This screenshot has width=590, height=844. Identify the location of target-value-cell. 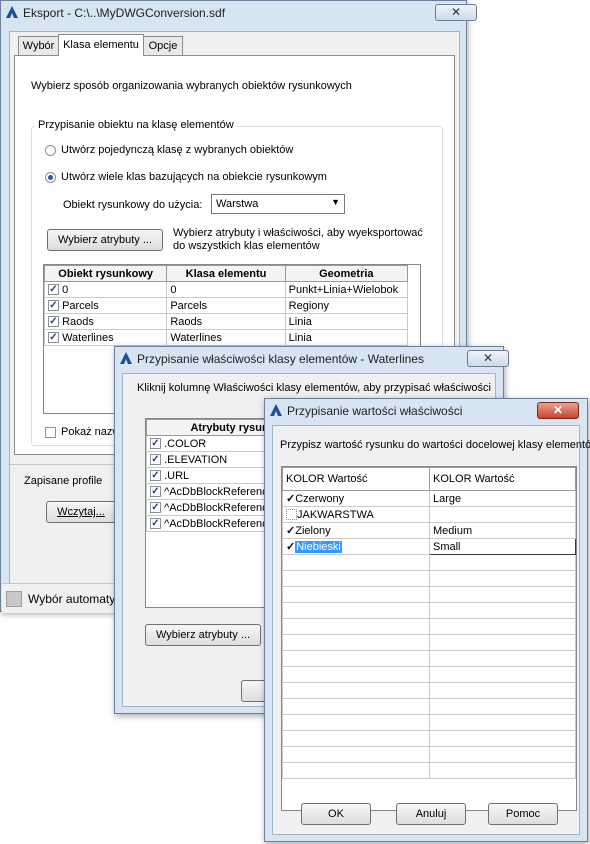
(502, 514).